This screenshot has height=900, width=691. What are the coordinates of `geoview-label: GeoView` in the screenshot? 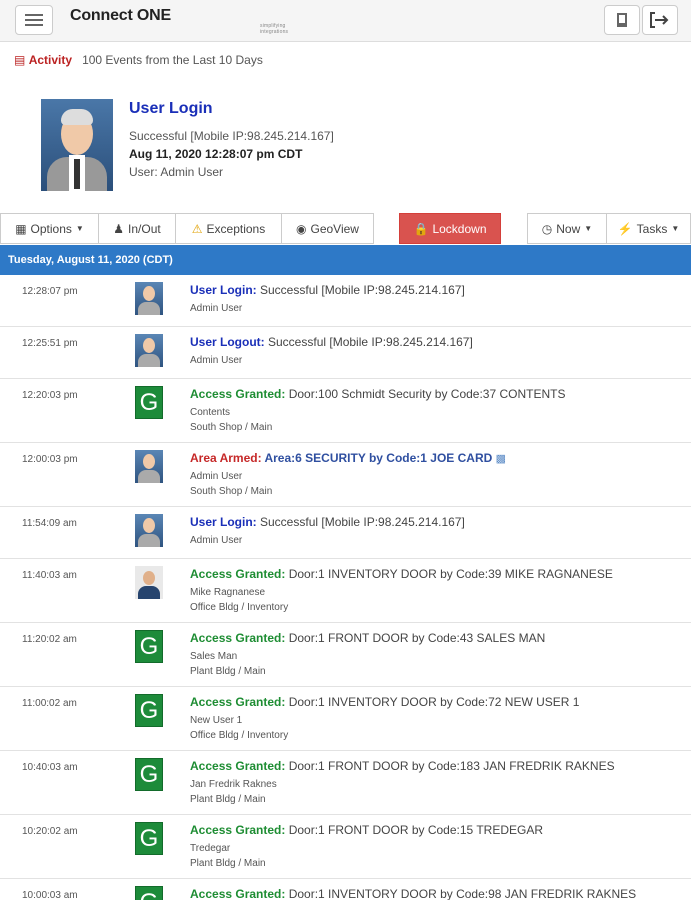 It's located at (334, 228).